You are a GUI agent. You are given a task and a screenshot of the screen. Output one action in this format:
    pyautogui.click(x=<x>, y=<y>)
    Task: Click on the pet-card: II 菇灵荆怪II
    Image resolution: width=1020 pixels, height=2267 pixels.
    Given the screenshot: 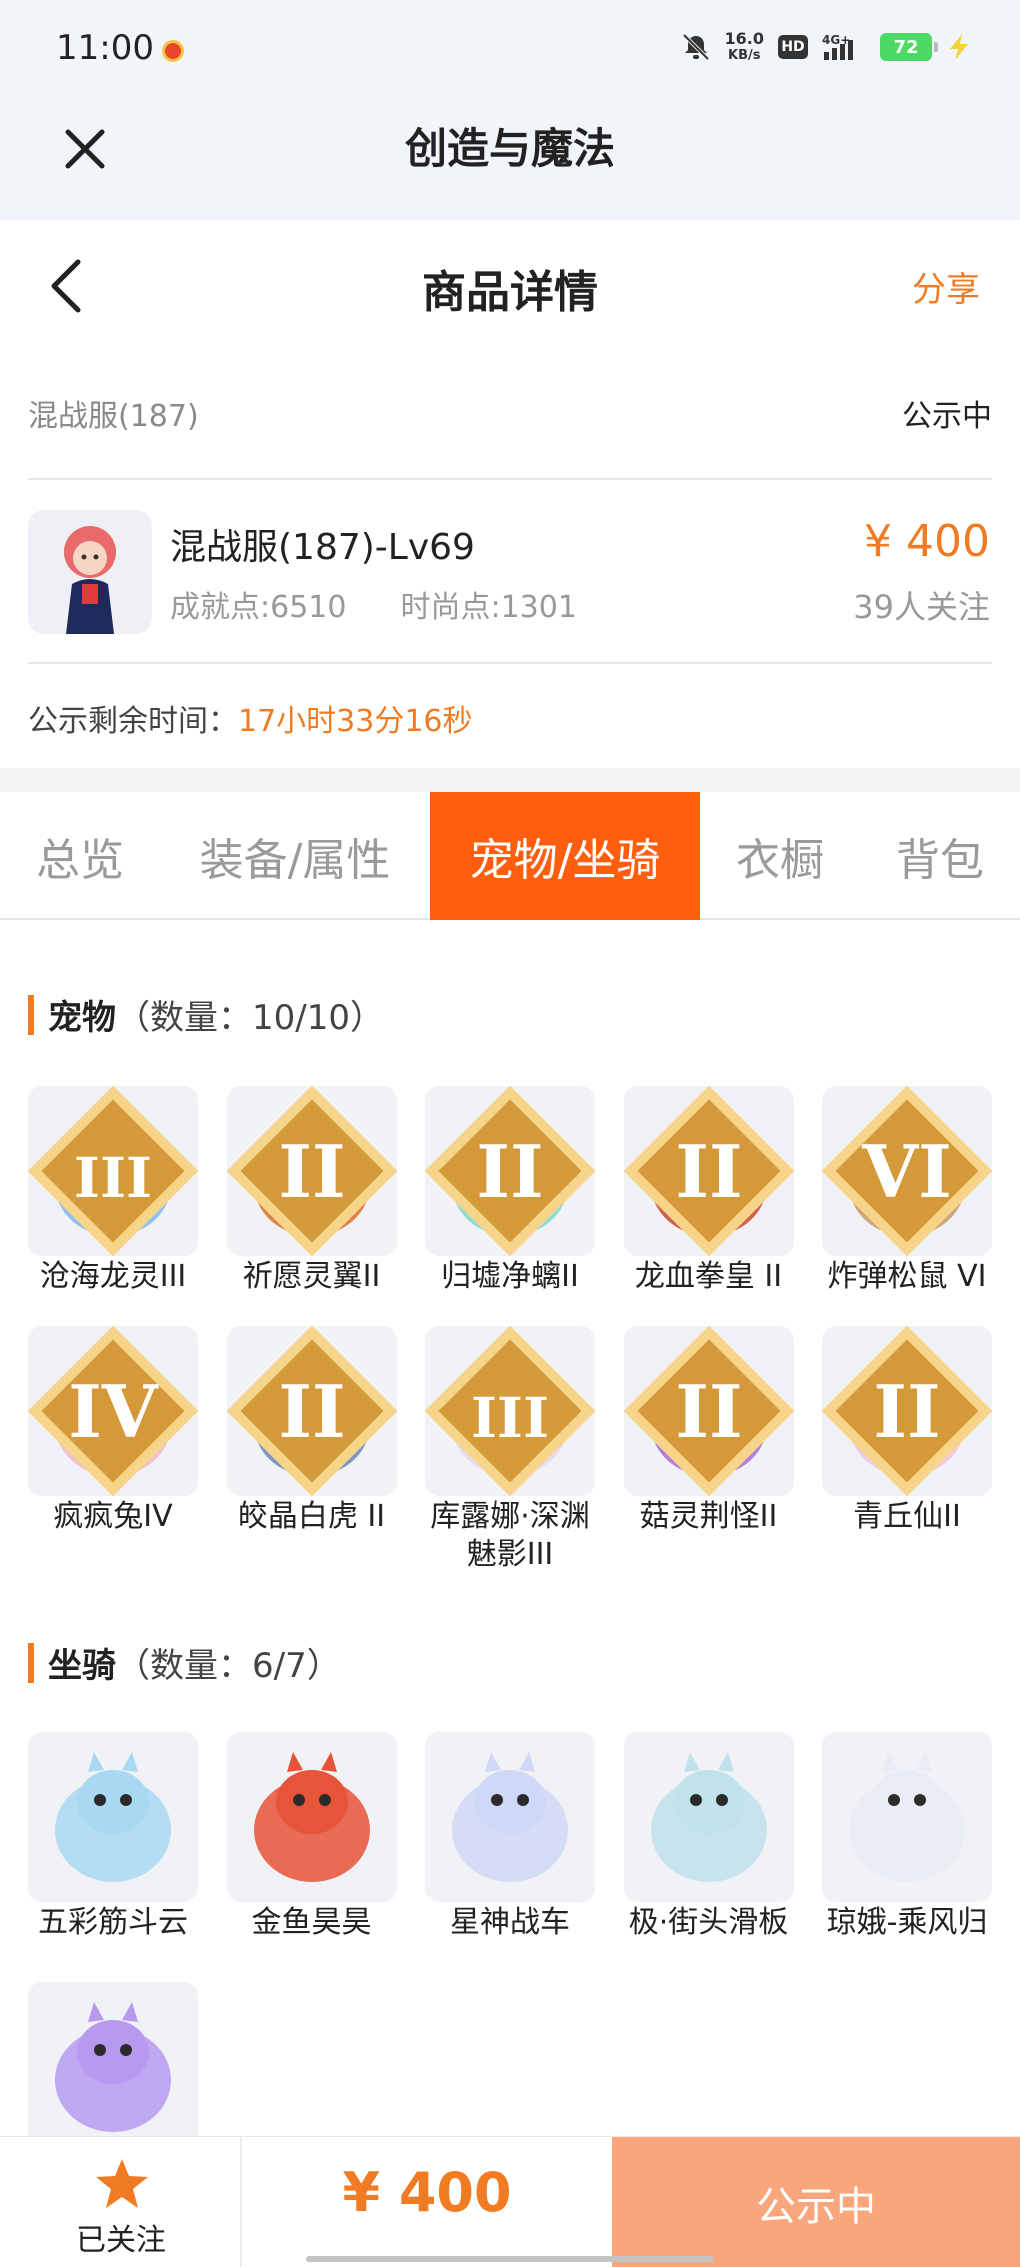 What is the action you would take?
    pyautogui.click(x=708, y=1445)
    